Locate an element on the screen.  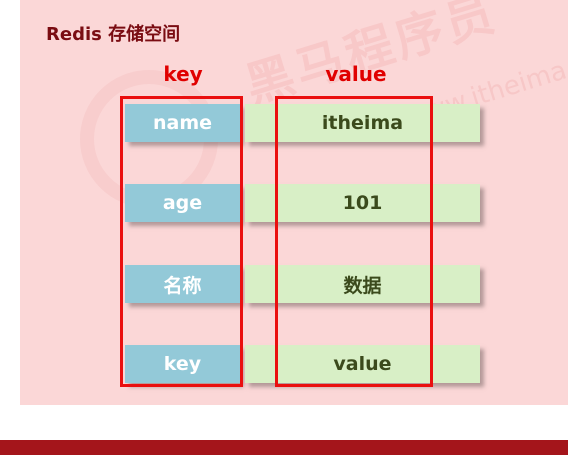
key-column-frame is located at coordinates (181, 241).